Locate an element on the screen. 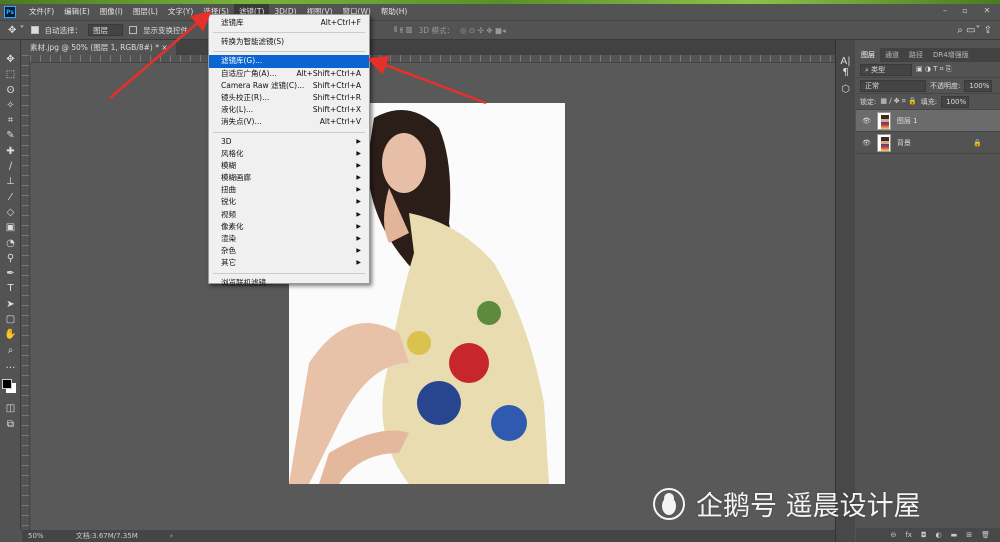  tool-icon: ⚲ is located at coordinates (10, 258).